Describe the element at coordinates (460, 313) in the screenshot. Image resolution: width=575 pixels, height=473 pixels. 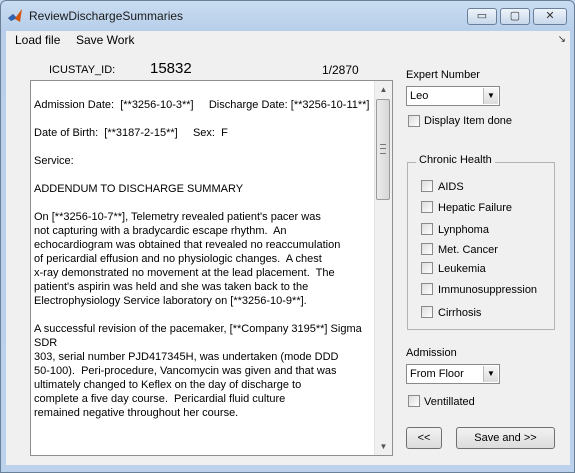
I see `cirrhosis-label: Cirrhosis` at that location.